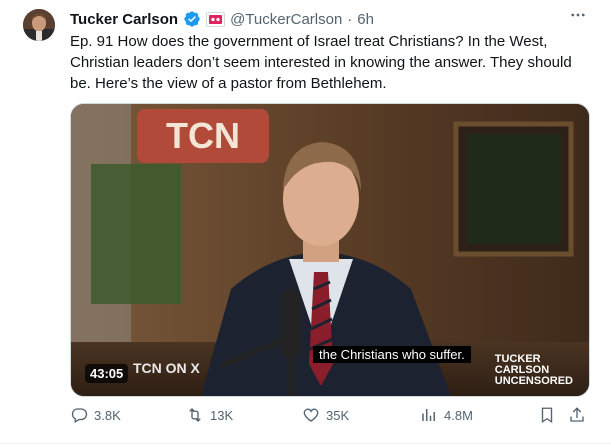 The image size is (611, 448). I want to click on tweet-header: Tucker Carlson @TuckerCarlson · 6h, so click(222, 19).